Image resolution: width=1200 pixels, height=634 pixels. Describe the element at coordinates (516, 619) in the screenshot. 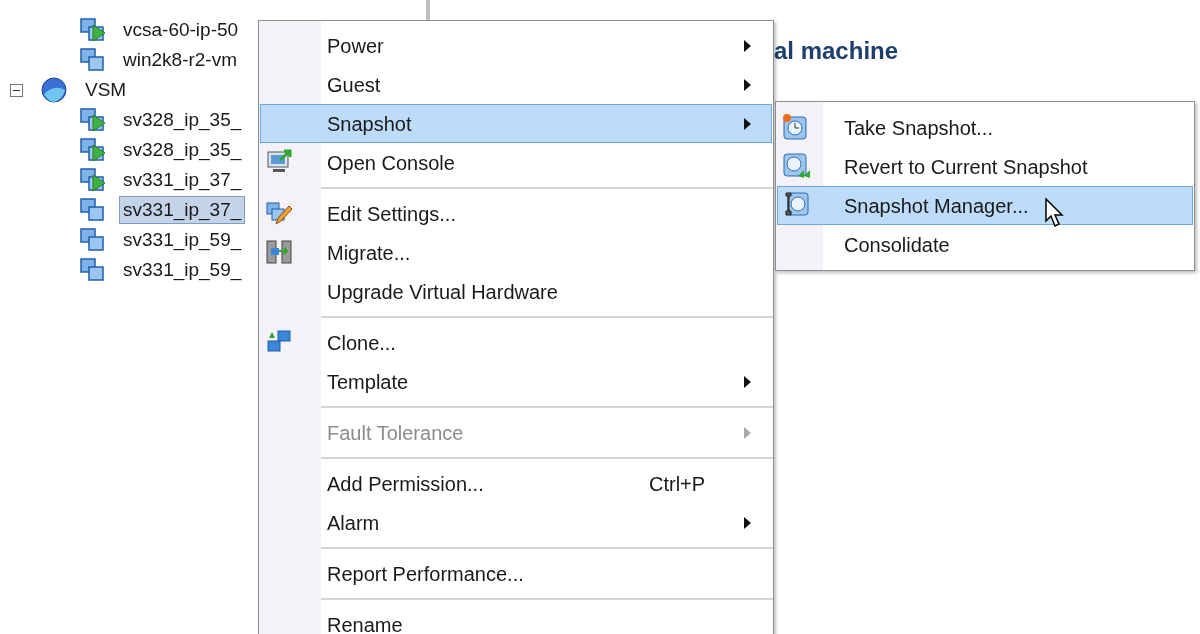

I see `menu-item: Rename` at that location.